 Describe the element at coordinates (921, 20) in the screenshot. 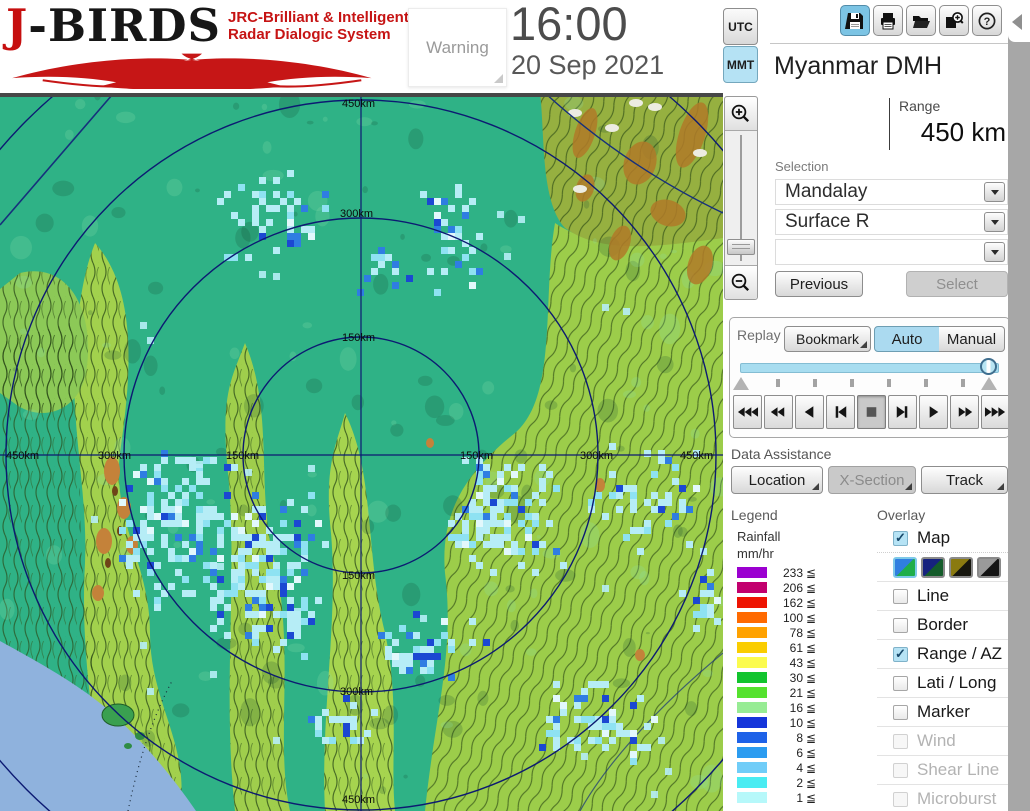

I see `open-folder-button` at that location.